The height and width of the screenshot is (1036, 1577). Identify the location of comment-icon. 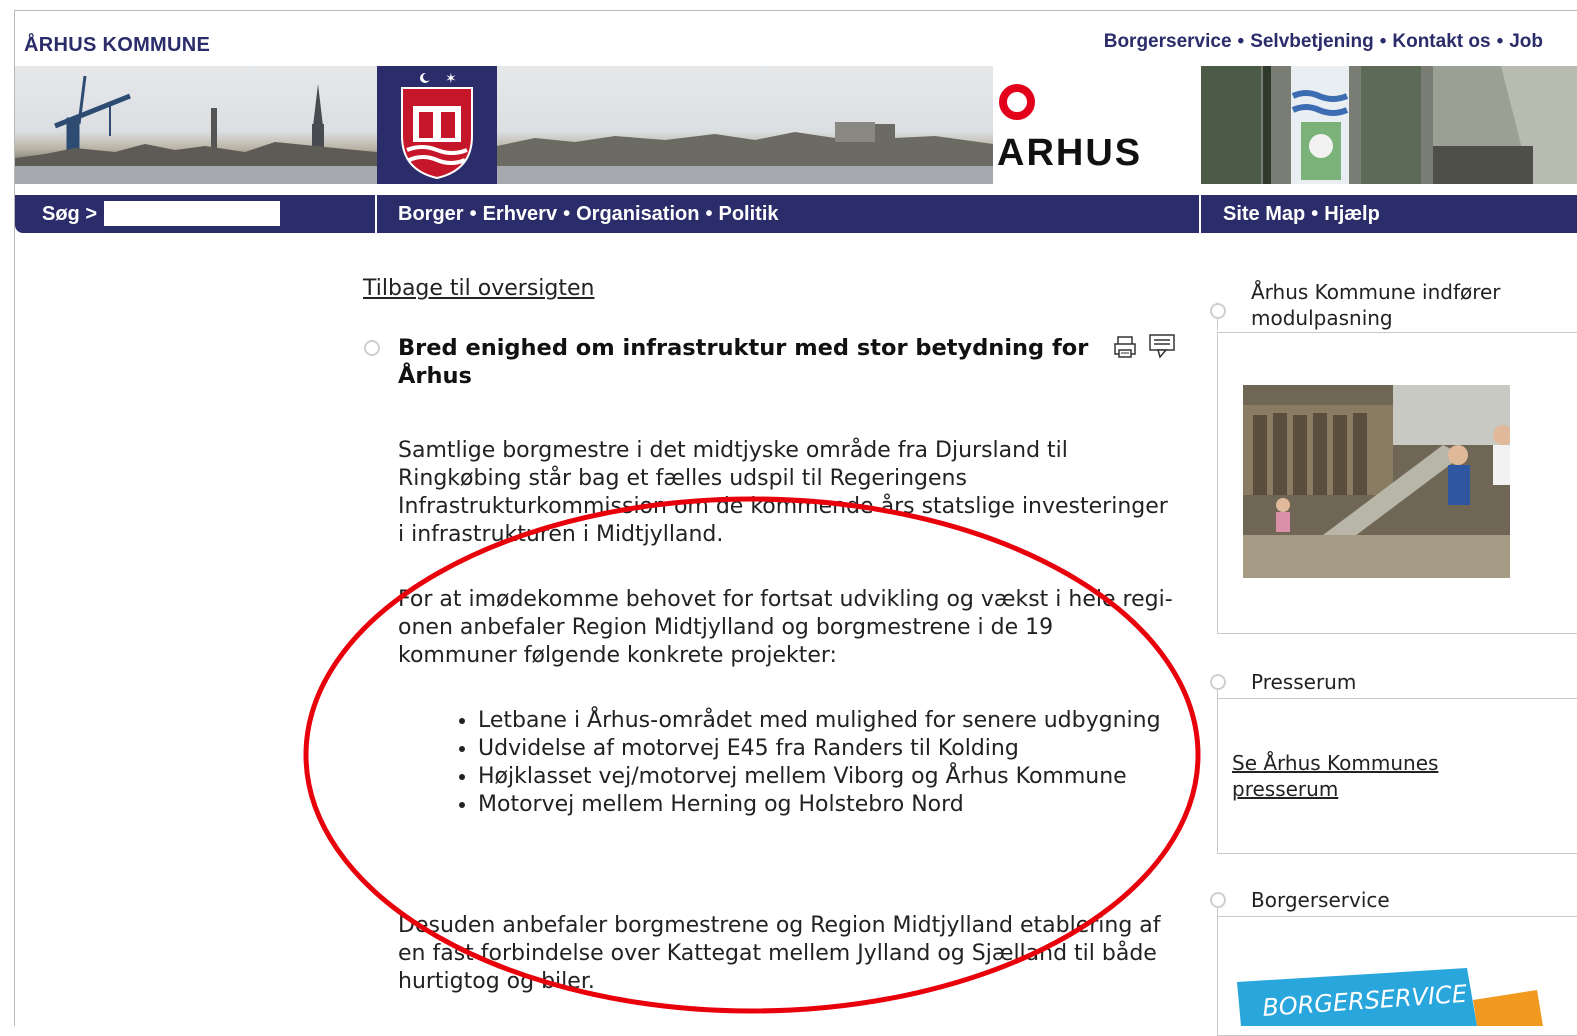
(1162, 348).